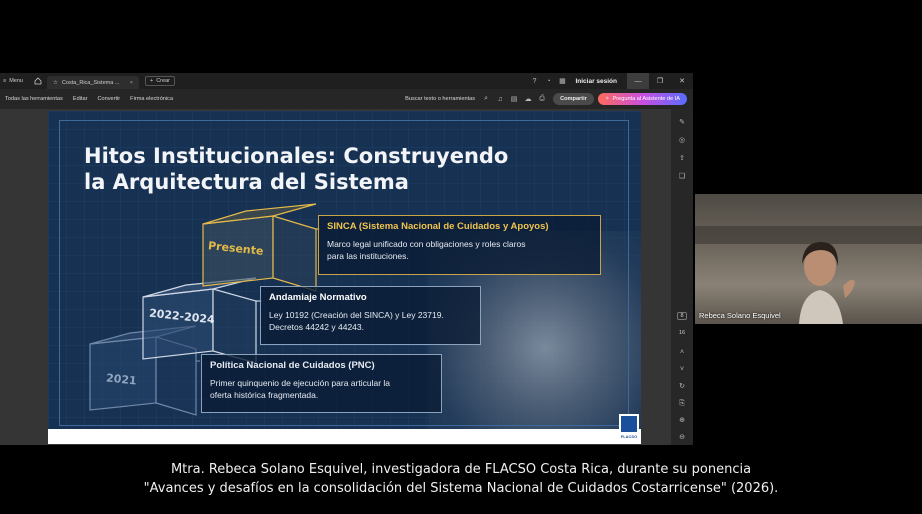 The width and height of the screenshot is (922, 514). I want to click on upload-cloud-icon: ☁, so click(528, 99).